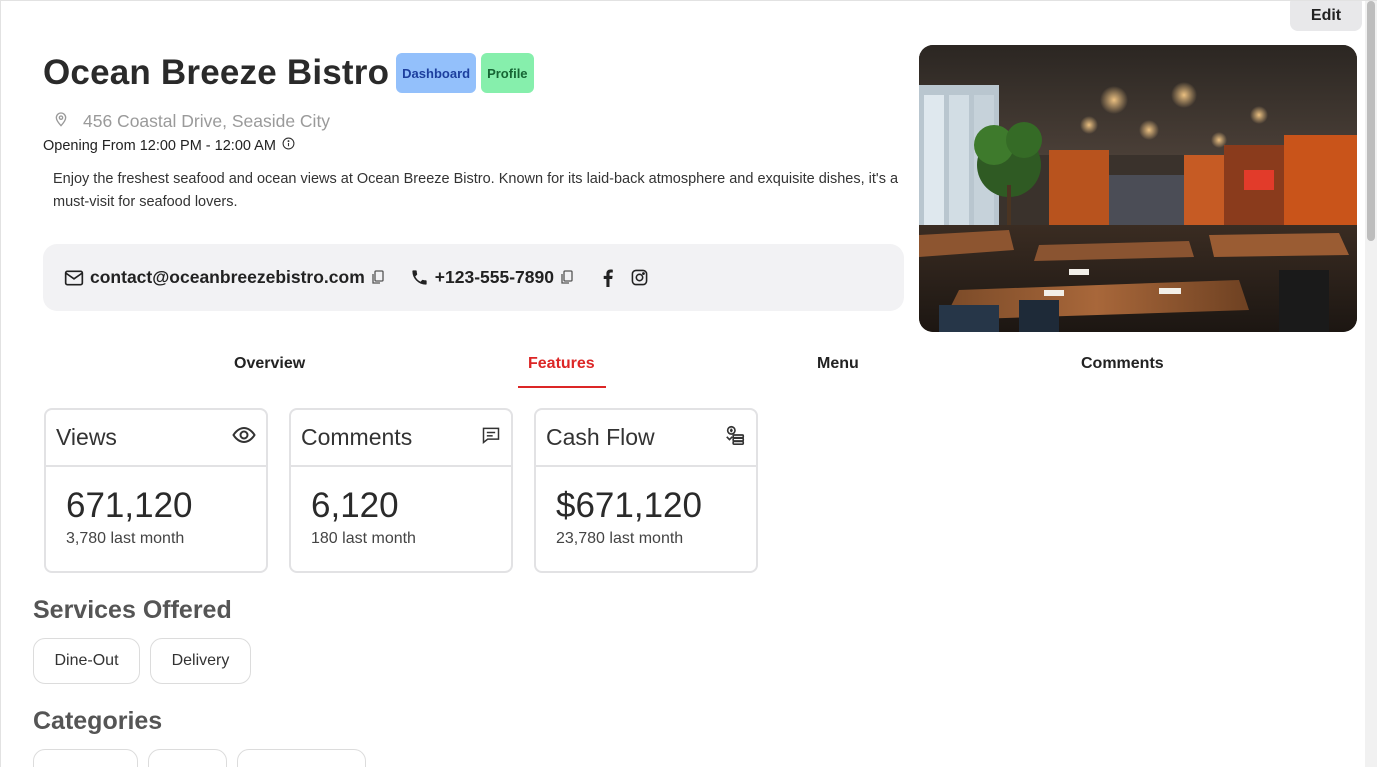  I want to click on dashboard-badge: Dashboard, so click(436, 73).